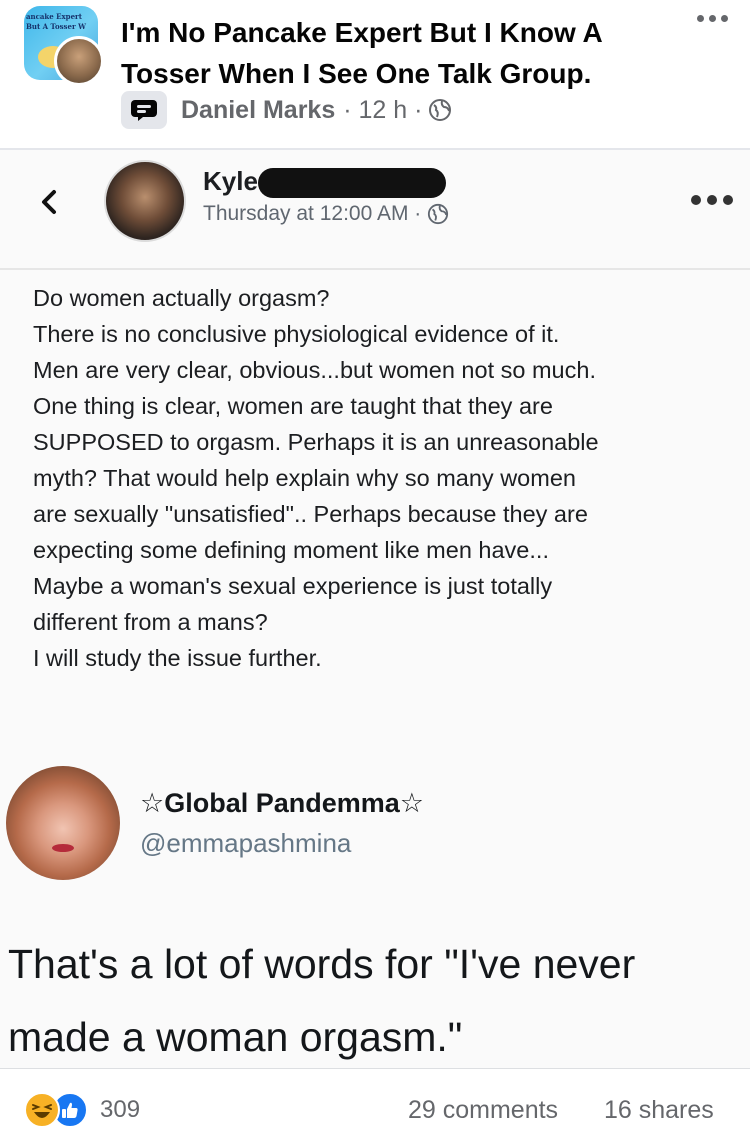 Image resolution: width=750 pixels, height=1140 pixels. Describe the element at coordinates (235, 1037) in the screenshot. I see `tweet-line: made a woman orgasm."` at that location.